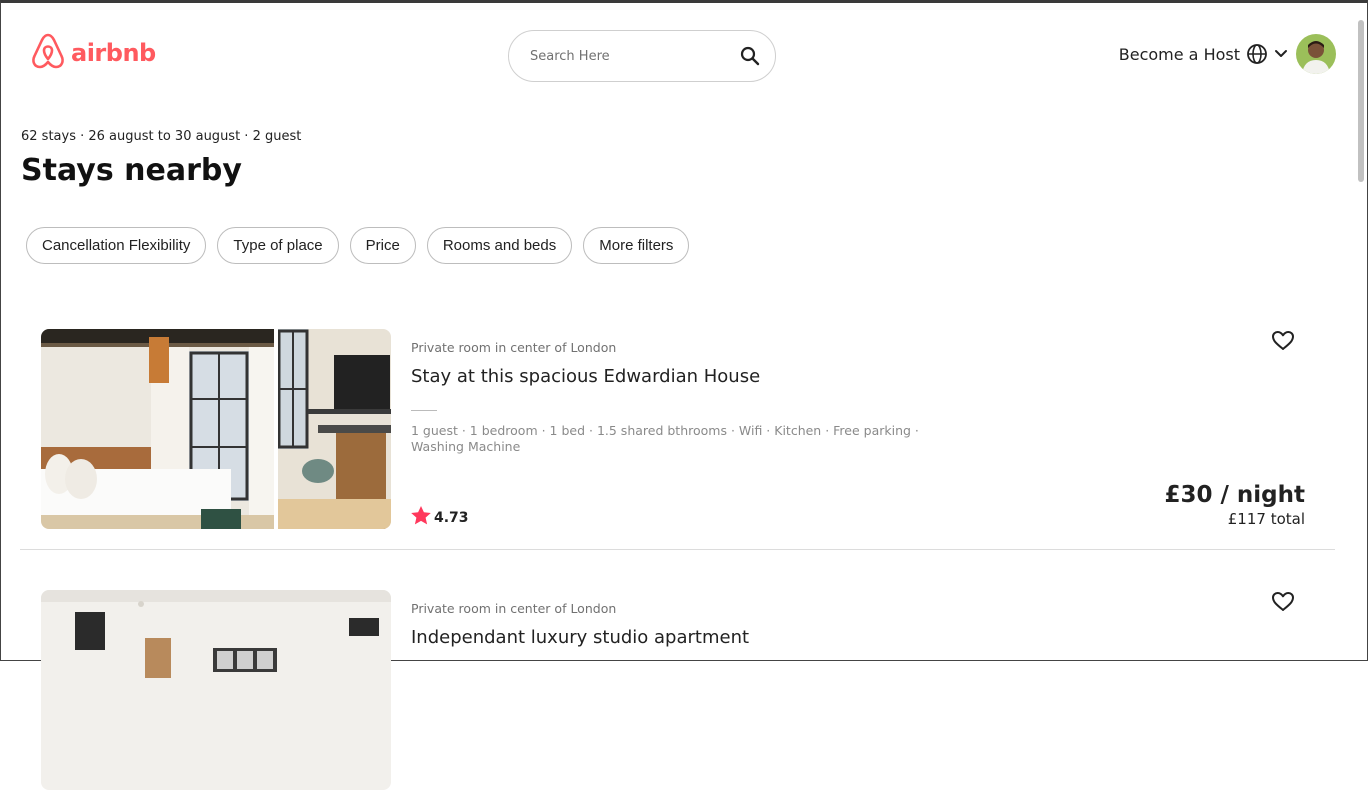 The height and width of the screenshot is (811, 1368). What do you see at coordinates (1234, 495) in the screenshot?
I see `listing-price: £30 / night` at bounding box center [1234, 495].